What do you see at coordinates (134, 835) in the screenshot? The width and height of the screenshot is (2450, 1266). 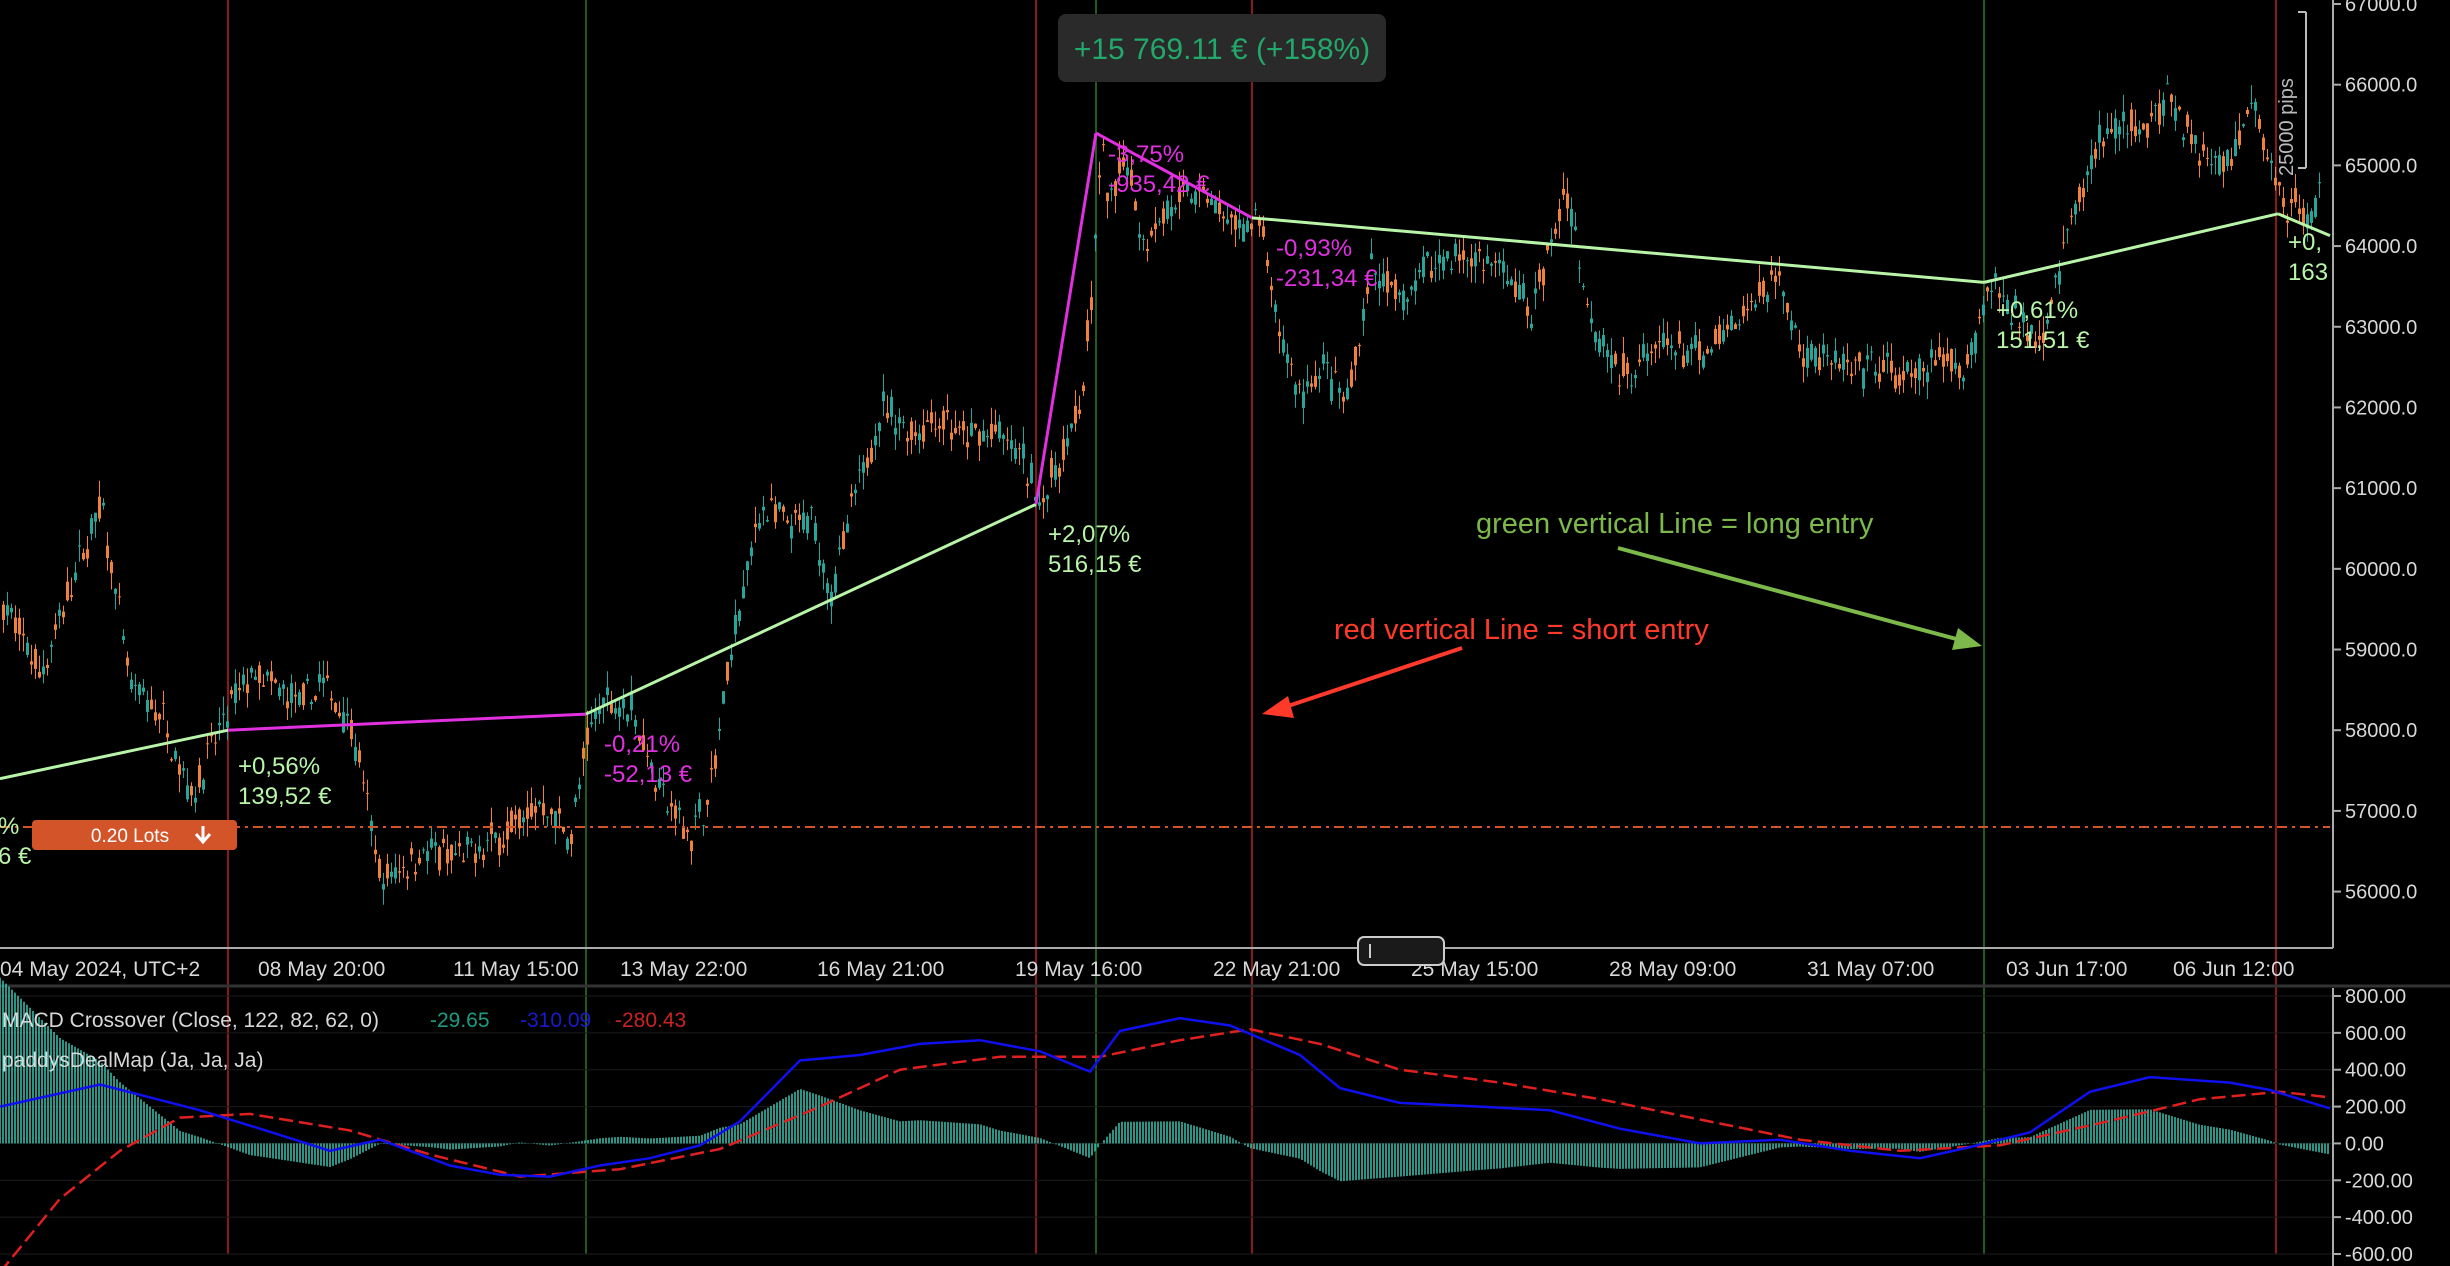 I see `lots-badge: 0.20 Lots` at bounding box center [134, 835].